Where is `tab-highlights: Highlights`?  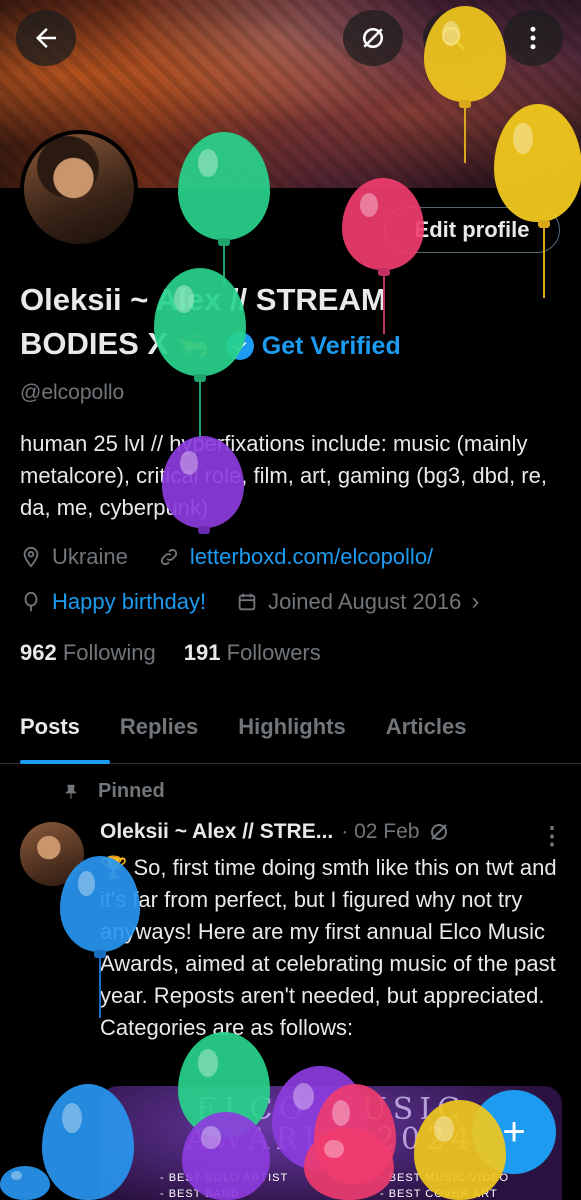 tab-highlights: Highlights is located at coordinates (292, 731).